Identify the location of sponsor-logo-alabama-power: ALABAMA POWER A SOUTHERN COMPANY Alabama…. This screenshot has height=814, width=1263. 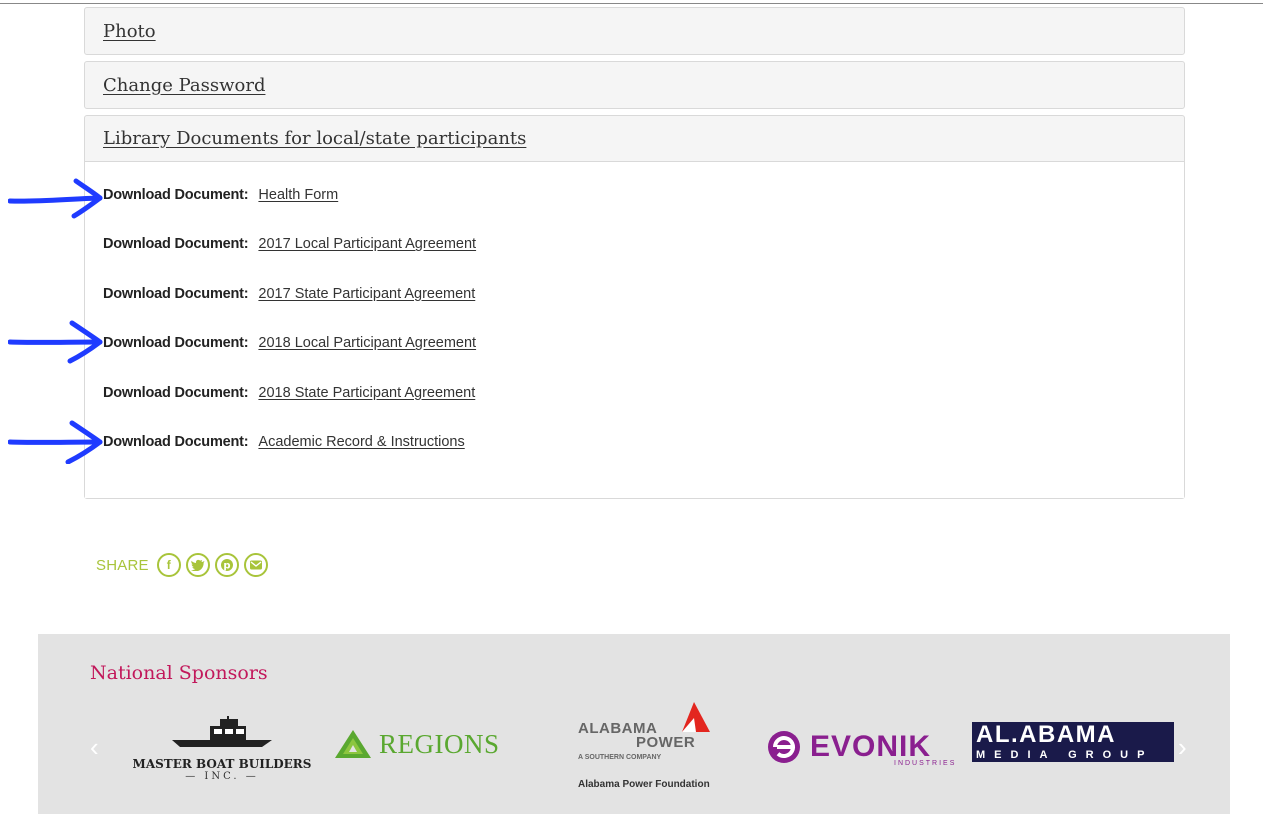
(646, 747).